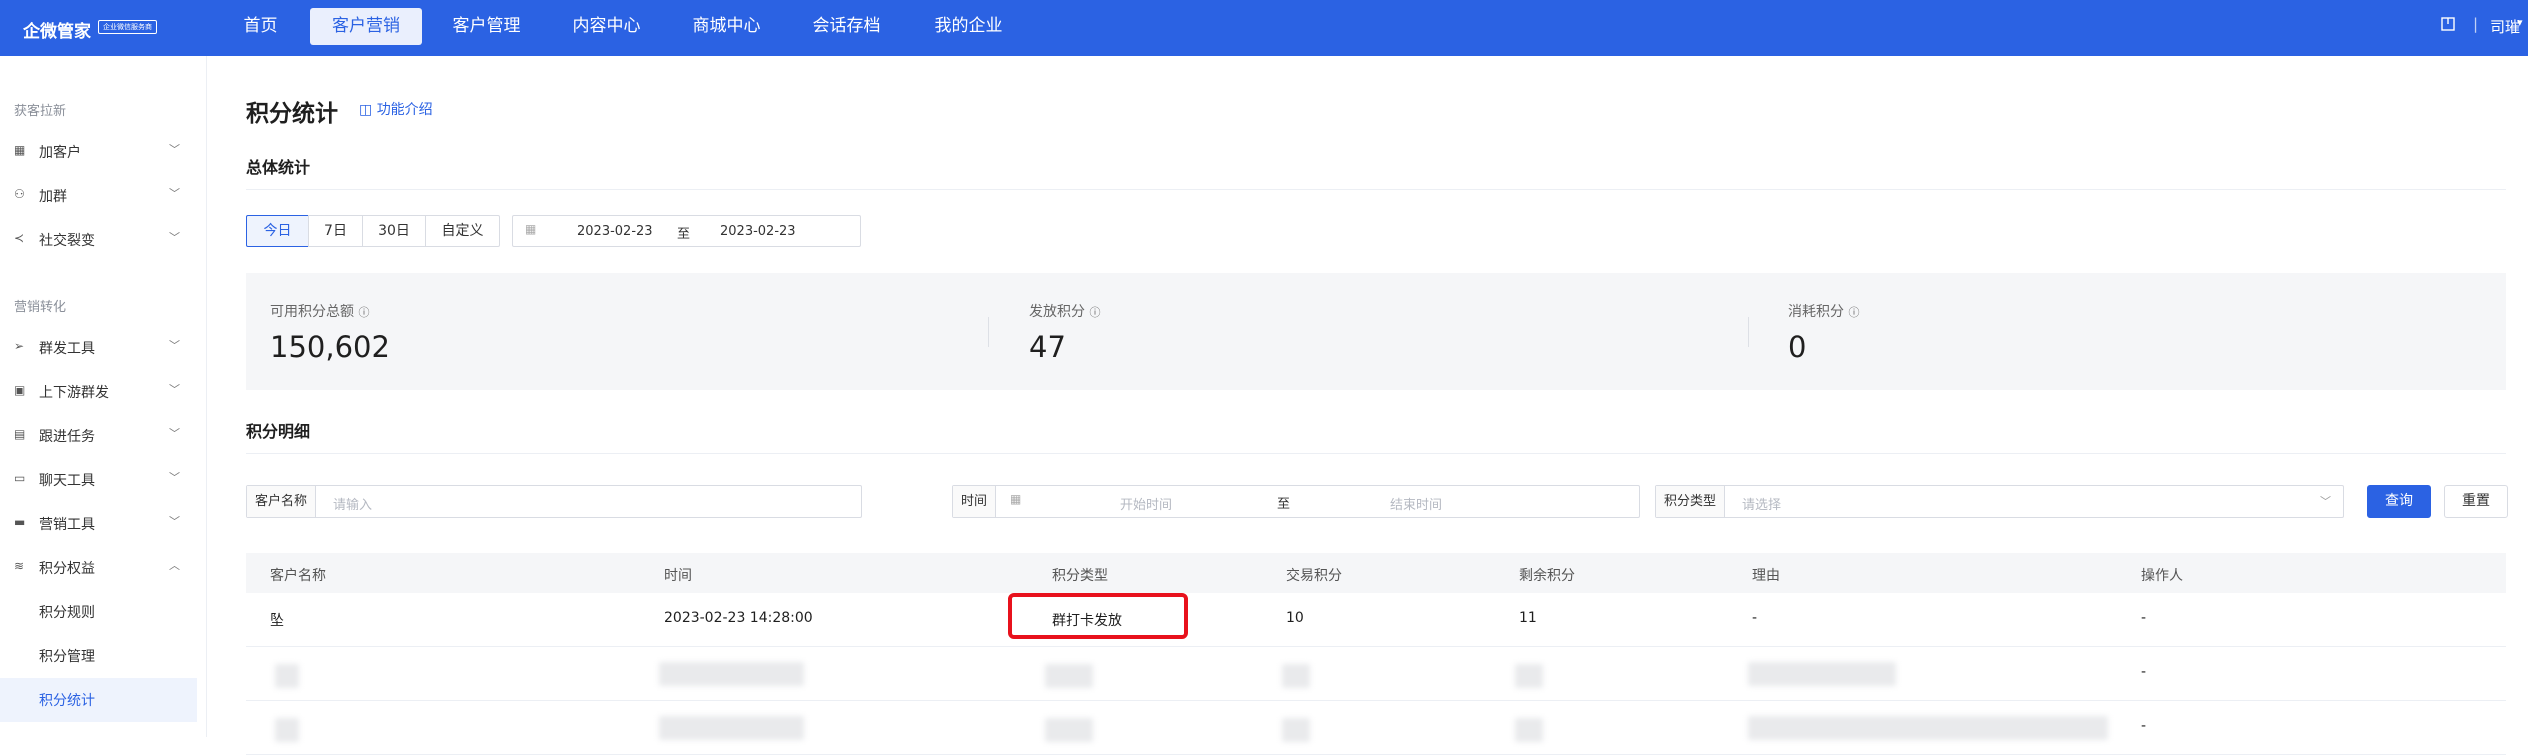 Image resolution: width=2528 pixels, height=755 pixels. Describe the element at coordinates (174, 565) in the screenshot. I see `chevron-up-icon: ︿` at that location.